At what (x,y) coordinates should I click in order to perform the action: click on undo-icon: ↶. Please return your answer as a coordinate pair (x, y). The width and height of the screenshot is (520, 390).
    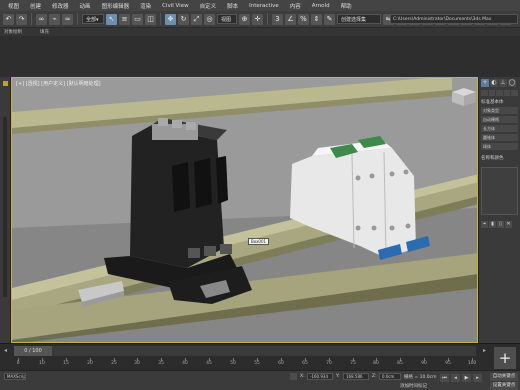
    Looking at the image, I should click on (8, 19).